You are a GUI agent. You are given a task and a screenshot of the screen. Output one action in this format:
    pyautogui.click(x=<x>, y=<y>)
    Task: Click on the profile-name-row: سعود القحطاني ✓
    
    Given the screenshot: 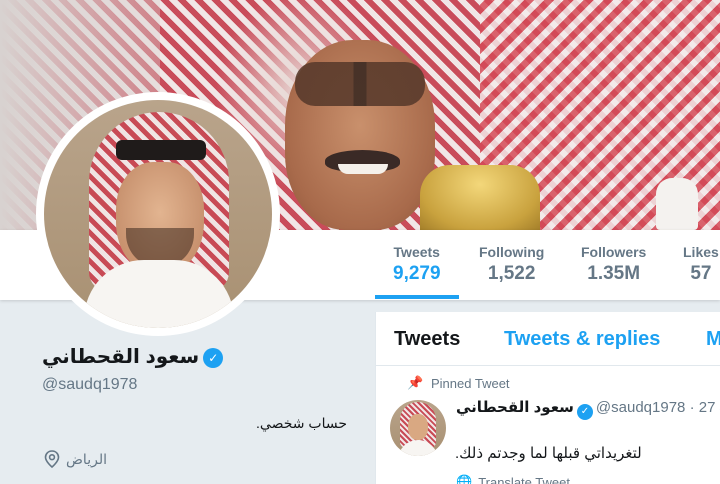 What is the action you would take?
    pyautogui.click(x=133, y=356)
    